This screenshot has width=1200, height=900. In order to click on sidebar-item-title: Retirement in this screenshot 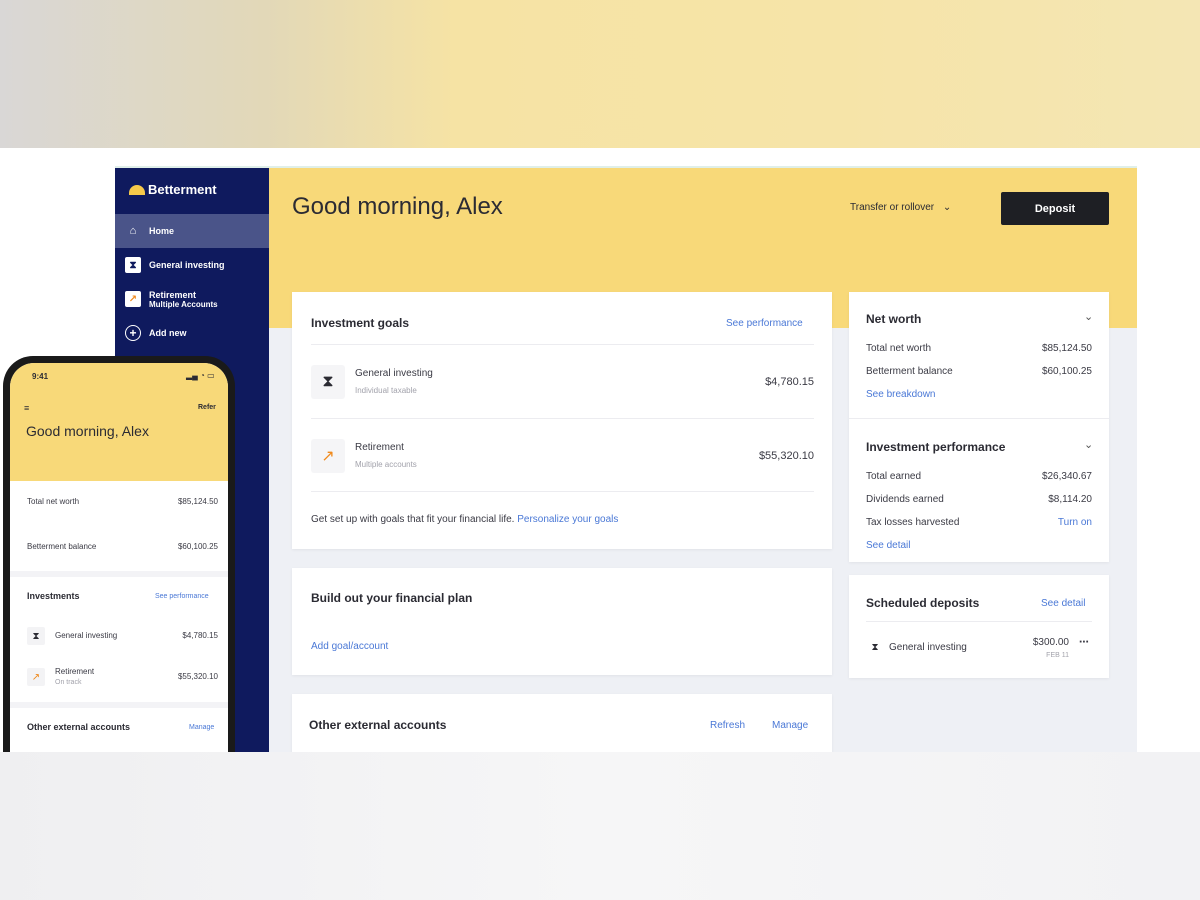, I will do `click(173, 294)`.